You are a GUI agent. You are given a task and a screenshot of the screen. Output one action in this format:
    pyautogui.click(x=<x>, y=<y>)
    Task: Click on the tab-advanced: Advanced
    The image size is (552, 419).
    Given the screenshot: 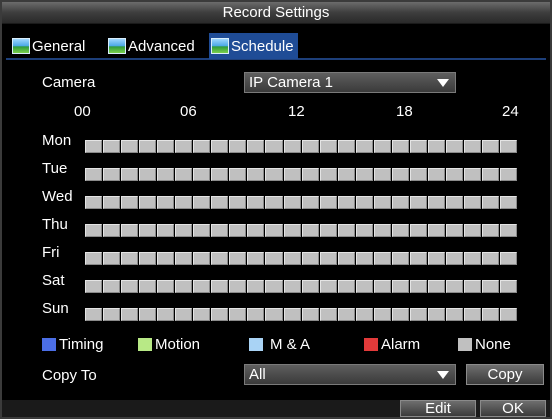 What is the action you would take?
    pyautogui.click(x=152, y=46)
    